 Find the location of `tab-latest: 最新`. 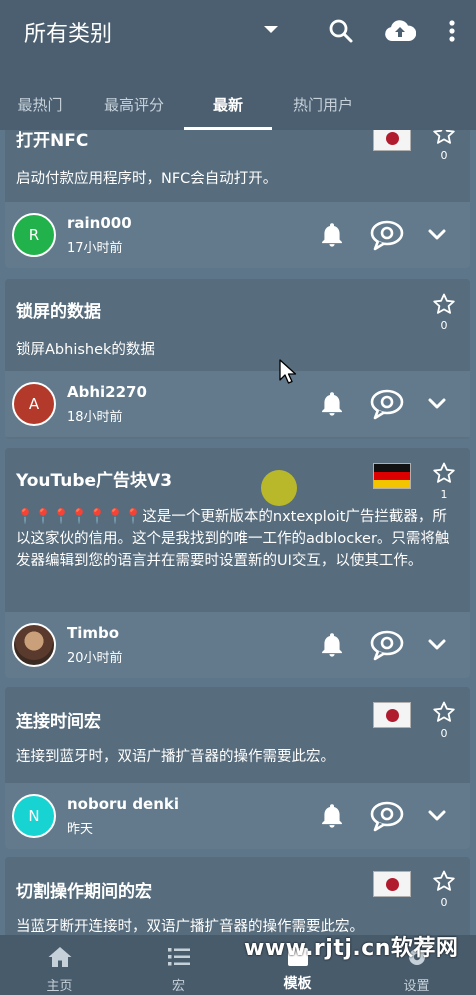

tab-latest: 最新 is located at coordinates (228, 104).